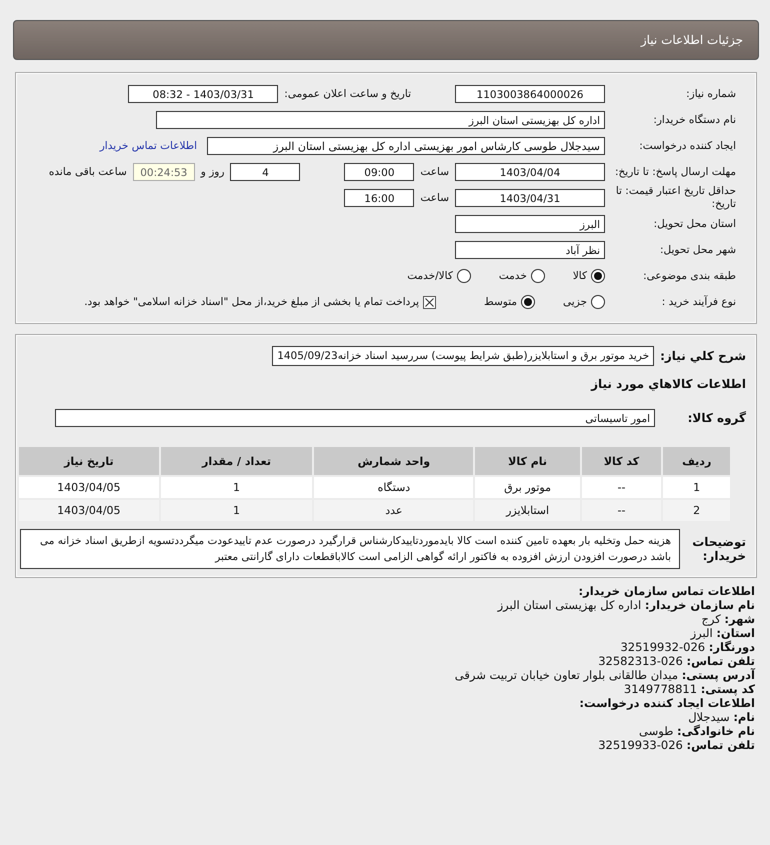 The width and height of the screenshot is (770, 845). What do you see at coordinates (521, 276) in the screenshot?
I see `category-radio: خدمت` at bounding box center [521, 276].